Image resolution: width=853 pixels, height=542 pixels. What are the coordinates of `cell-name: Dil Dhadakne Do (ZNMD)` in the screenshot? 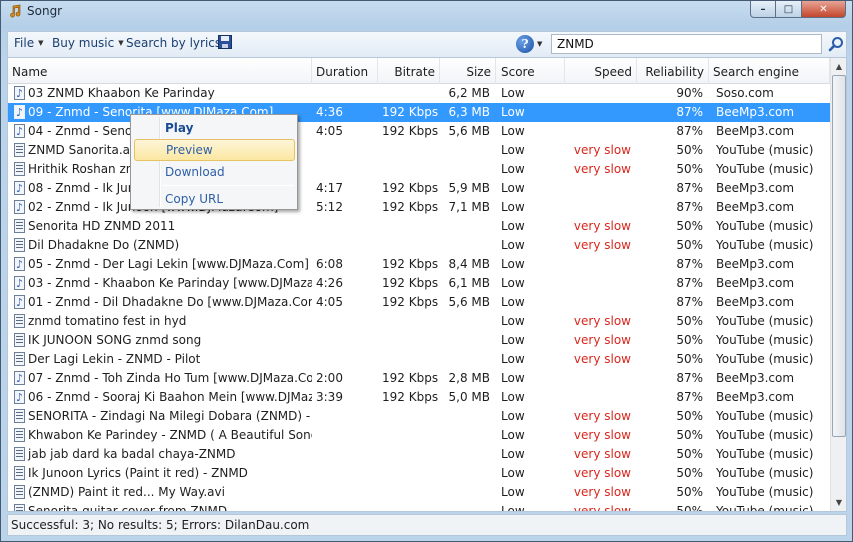 It's located at (104, 245).